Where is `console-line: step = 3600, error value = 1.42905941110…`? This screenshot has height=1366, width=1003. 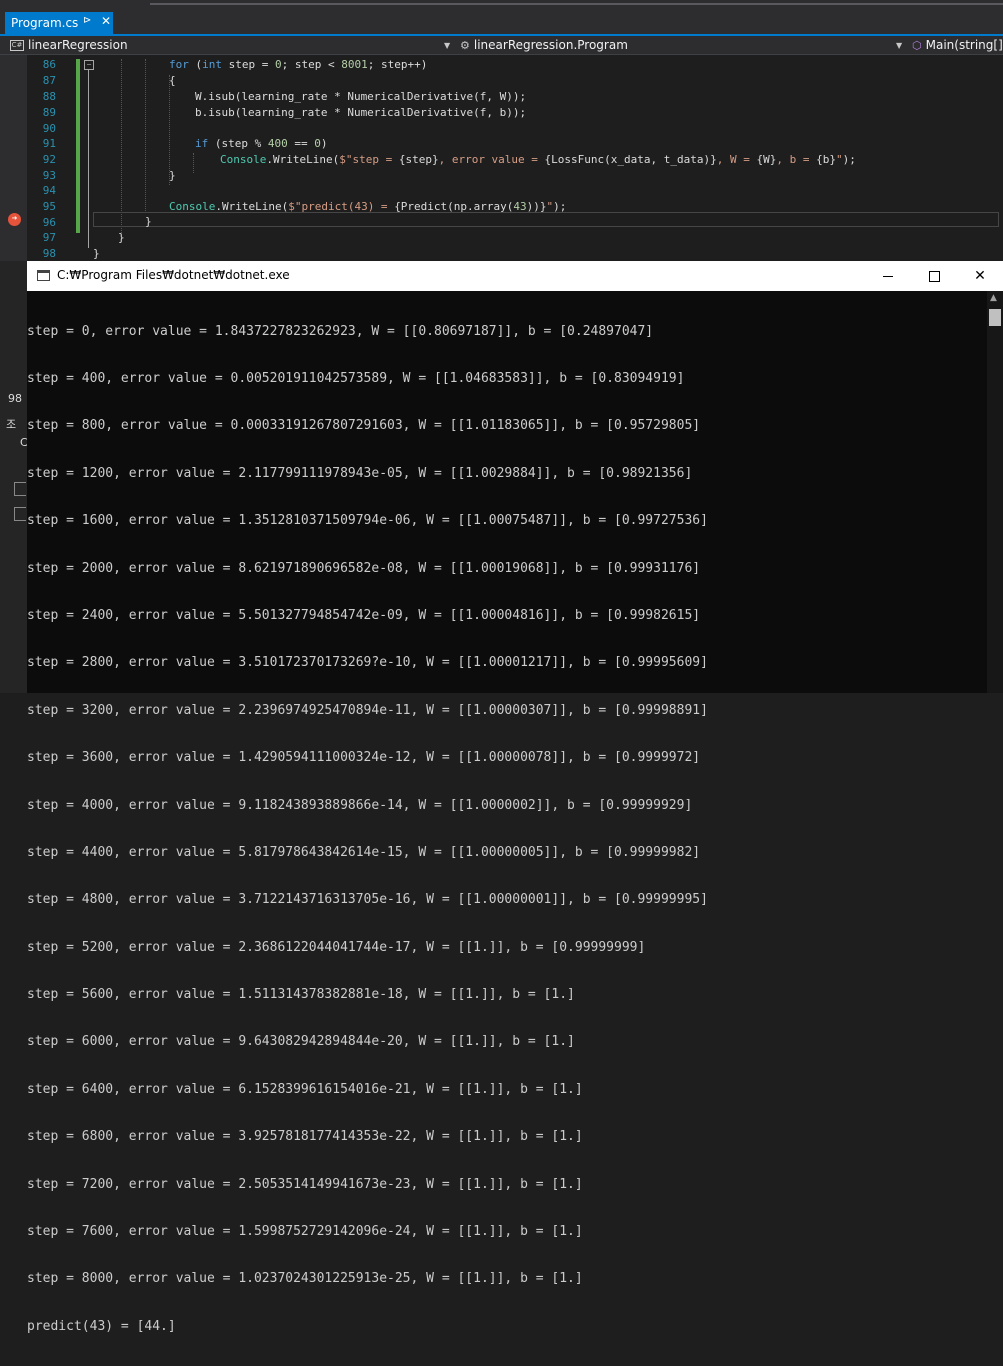 console-line: step = 3600, error value = 1.42905941110… is located at coordinates (364, 758).